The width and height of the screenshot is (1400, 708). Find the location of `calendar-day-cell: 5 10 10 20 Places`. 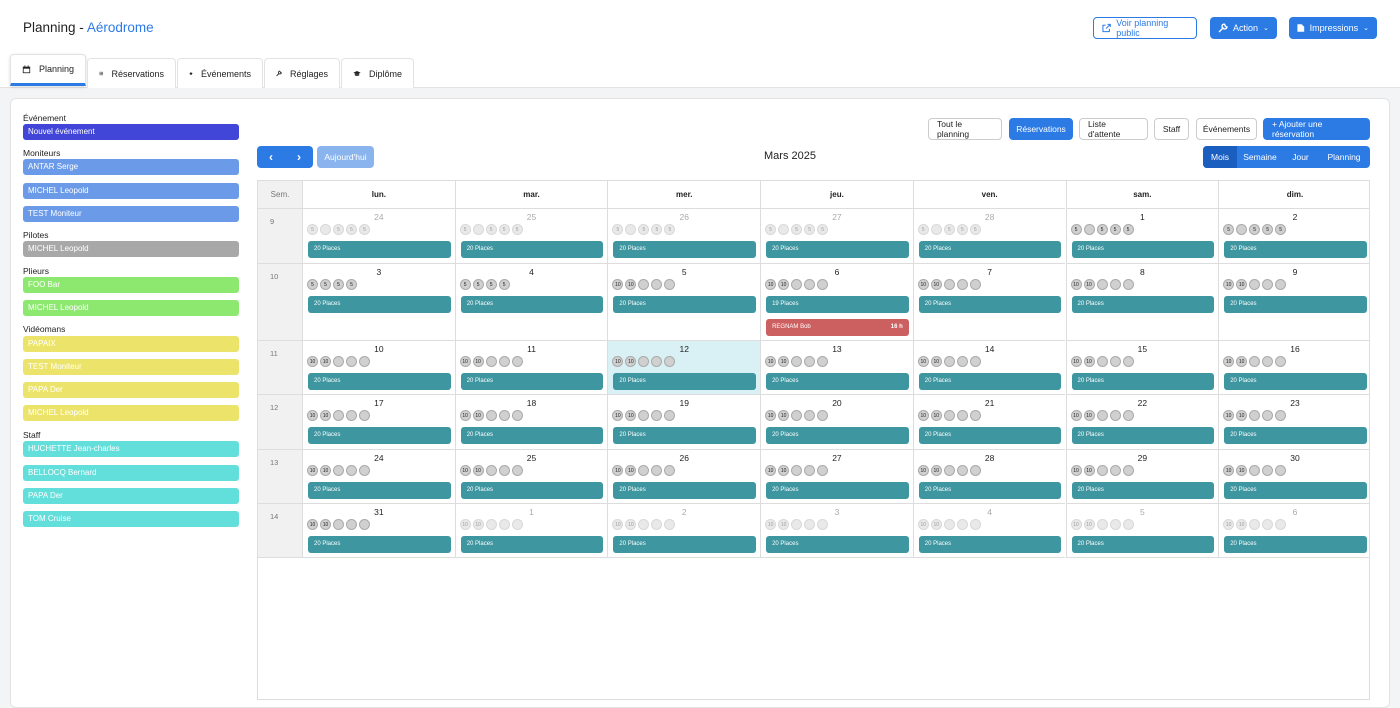

calendar-day-cell: 5 10 10 20 Places is located at coordinates (684, 302).